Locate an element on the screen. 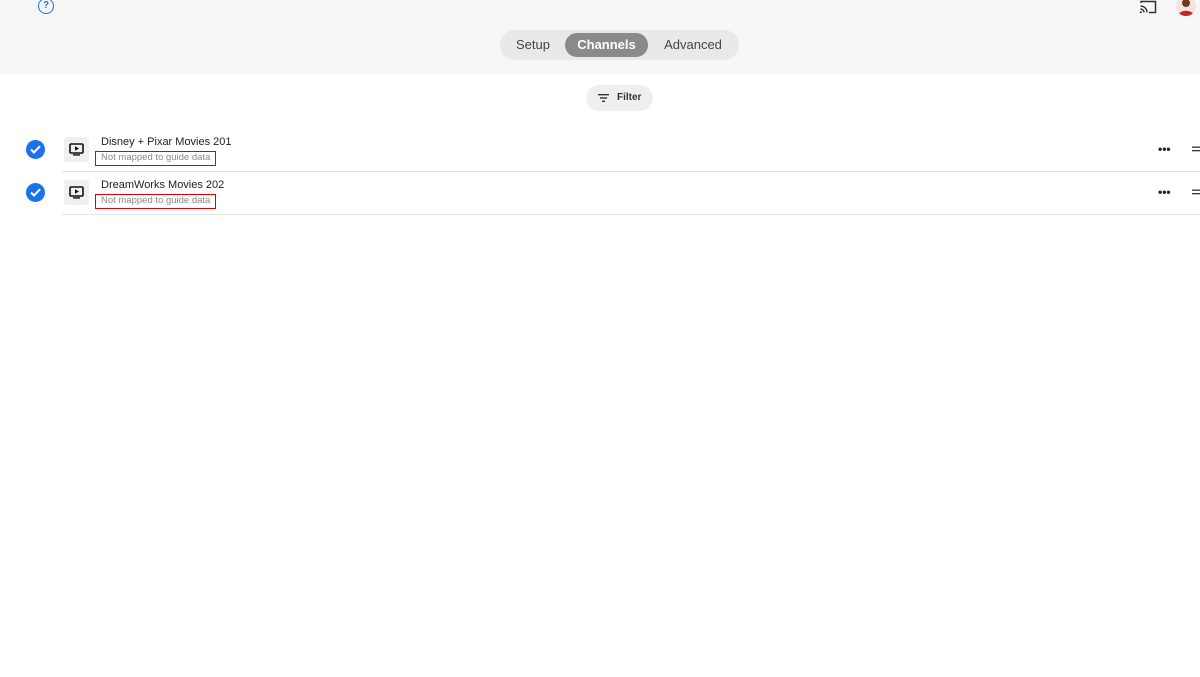 The image size is (1200, 677). section-tabs: Setup Channels Advanced is located at coordinates (619, 45).